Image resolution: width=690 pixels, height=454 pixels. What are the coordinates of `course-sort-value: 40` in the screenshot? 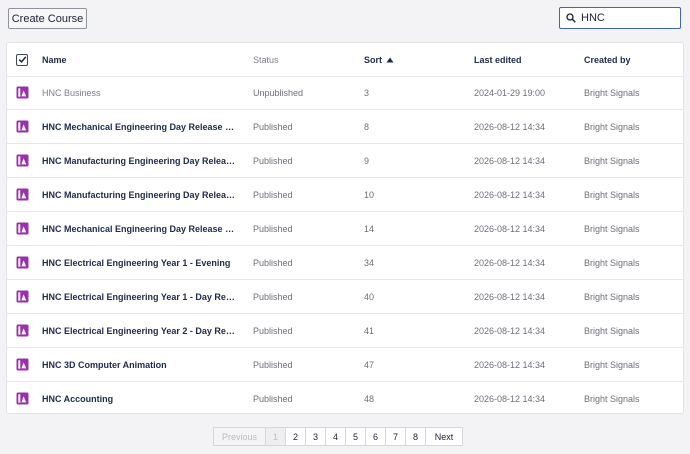 It's located at (369, 296).